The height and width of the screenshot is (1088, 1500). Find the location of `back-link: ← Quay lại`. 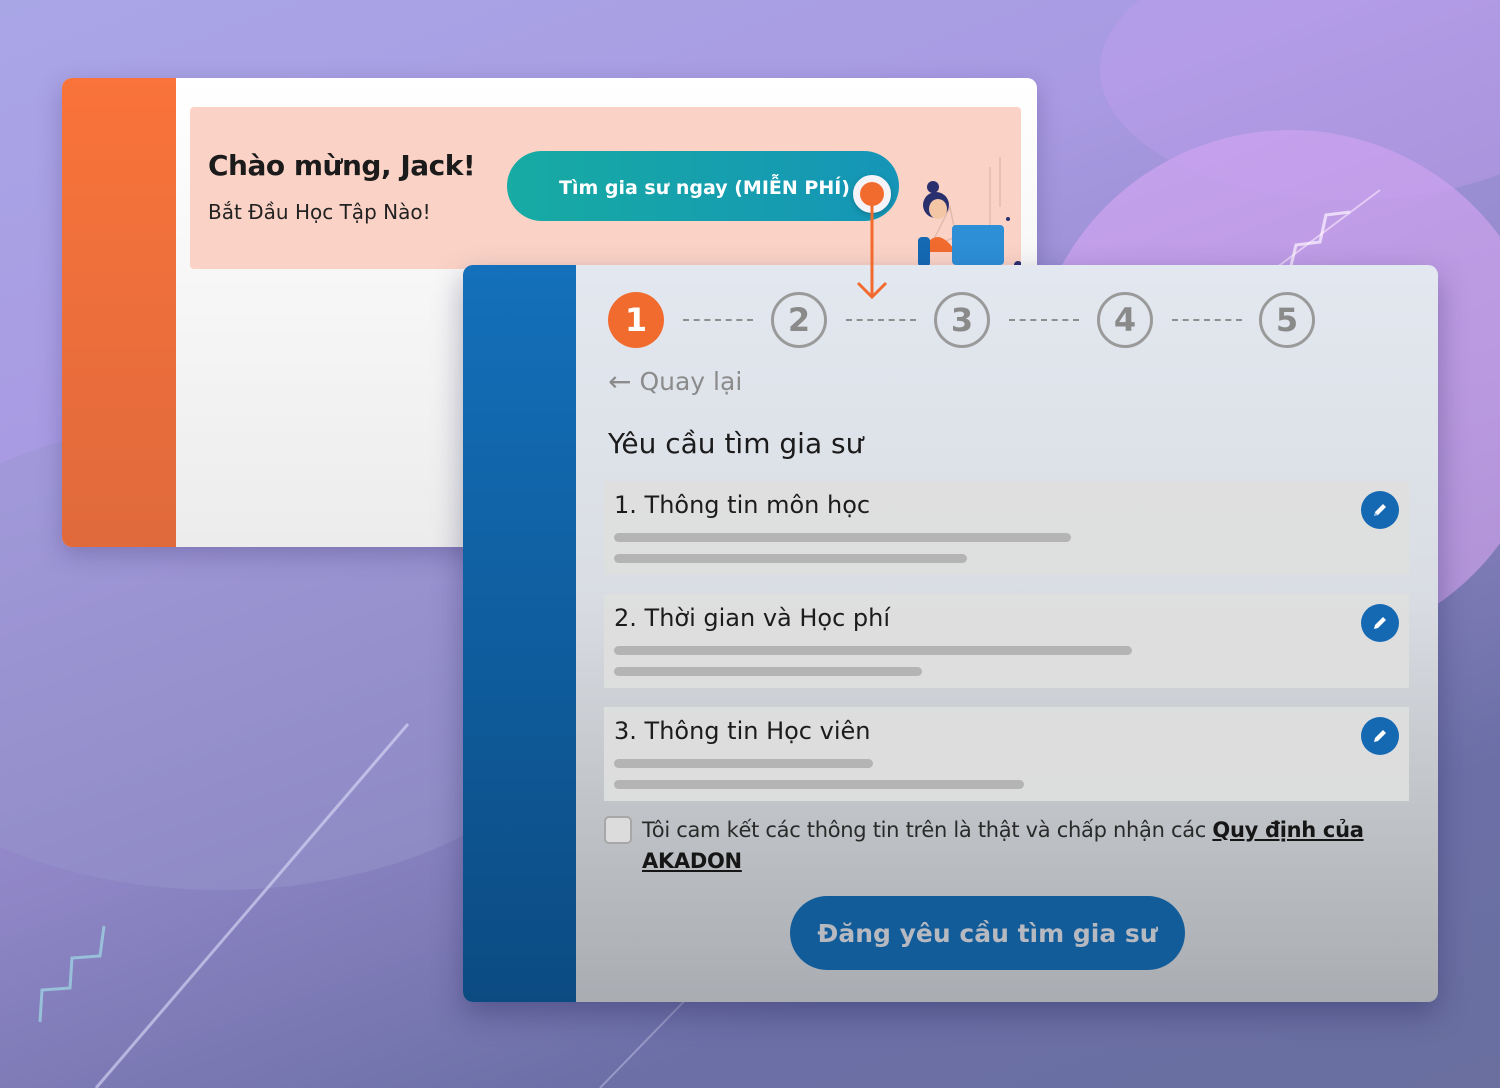

back-link: ← Quay lại is located at coordinates (675, 381).